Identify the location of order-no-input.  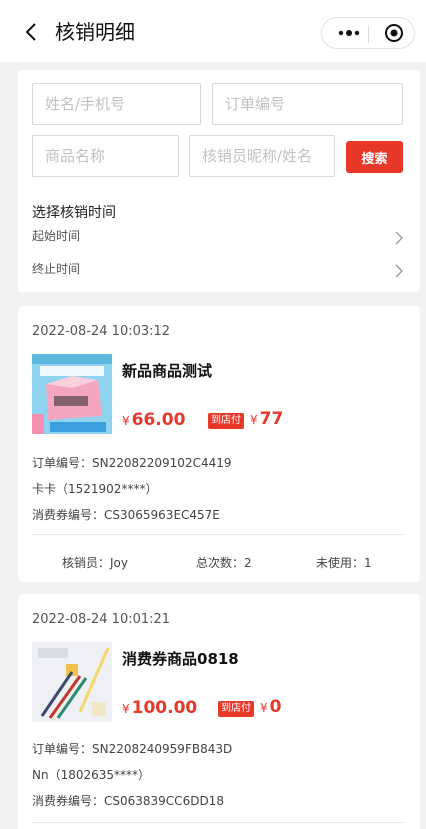
(307, 104).